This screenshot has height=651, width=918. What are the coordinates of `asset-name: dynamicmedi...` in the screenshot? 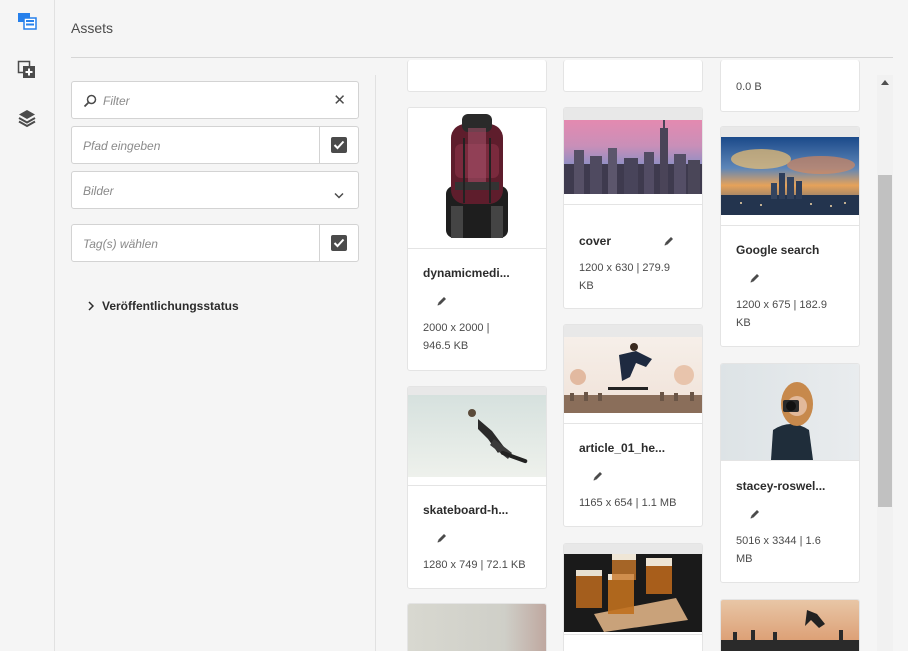 It's located at (466, 273).